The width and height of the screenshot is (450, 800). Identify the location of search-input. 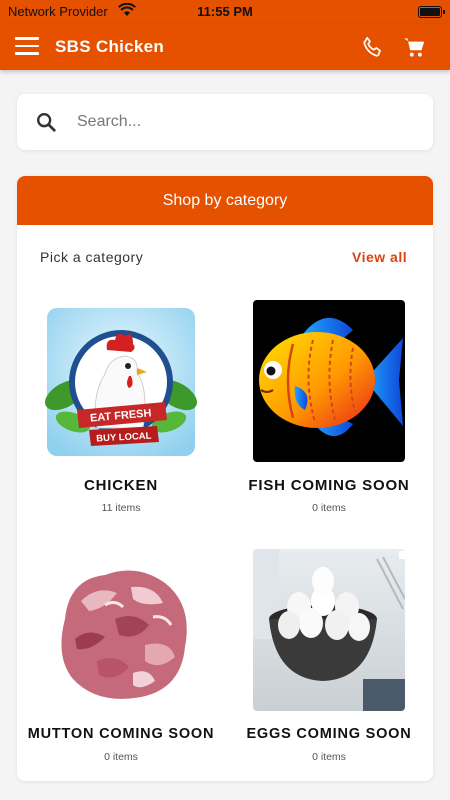
(242, 122).